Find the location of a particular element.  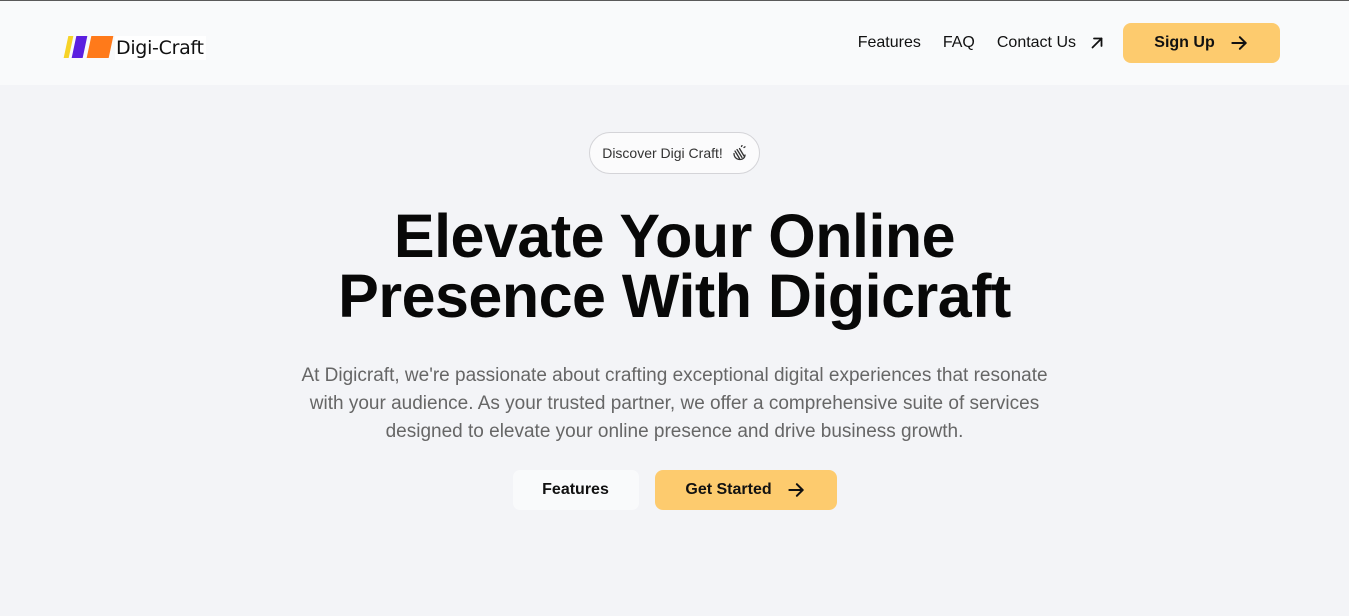

nav-link-features: Features is located at coordinates (889, 43).